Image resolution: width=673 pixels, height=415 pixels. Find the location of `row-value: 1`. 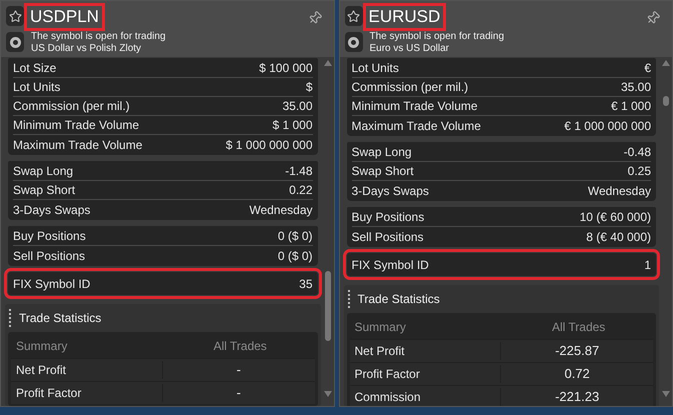

row-value: 1 is located at coordinates (647, 265).